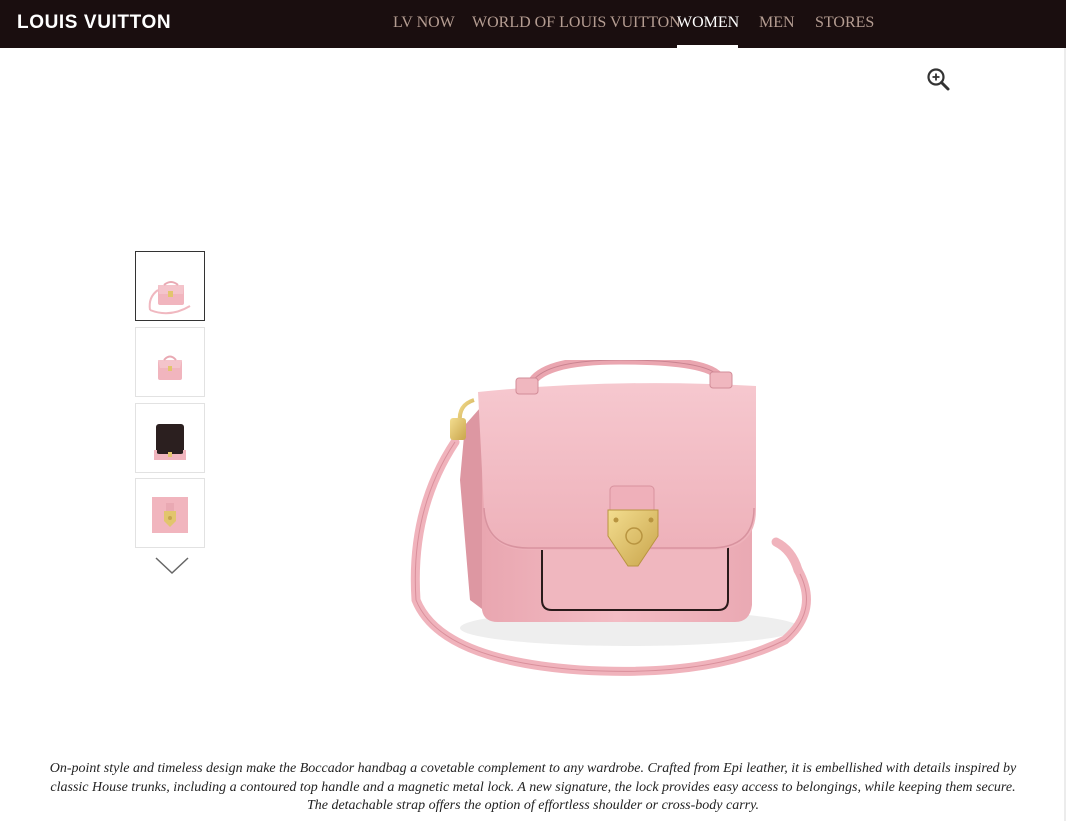 The height and width of the screenshot is (821, 1066). Describe the element at coordinates (172, 566) in the screenshot. I see `chevron-down-icon` at that location.